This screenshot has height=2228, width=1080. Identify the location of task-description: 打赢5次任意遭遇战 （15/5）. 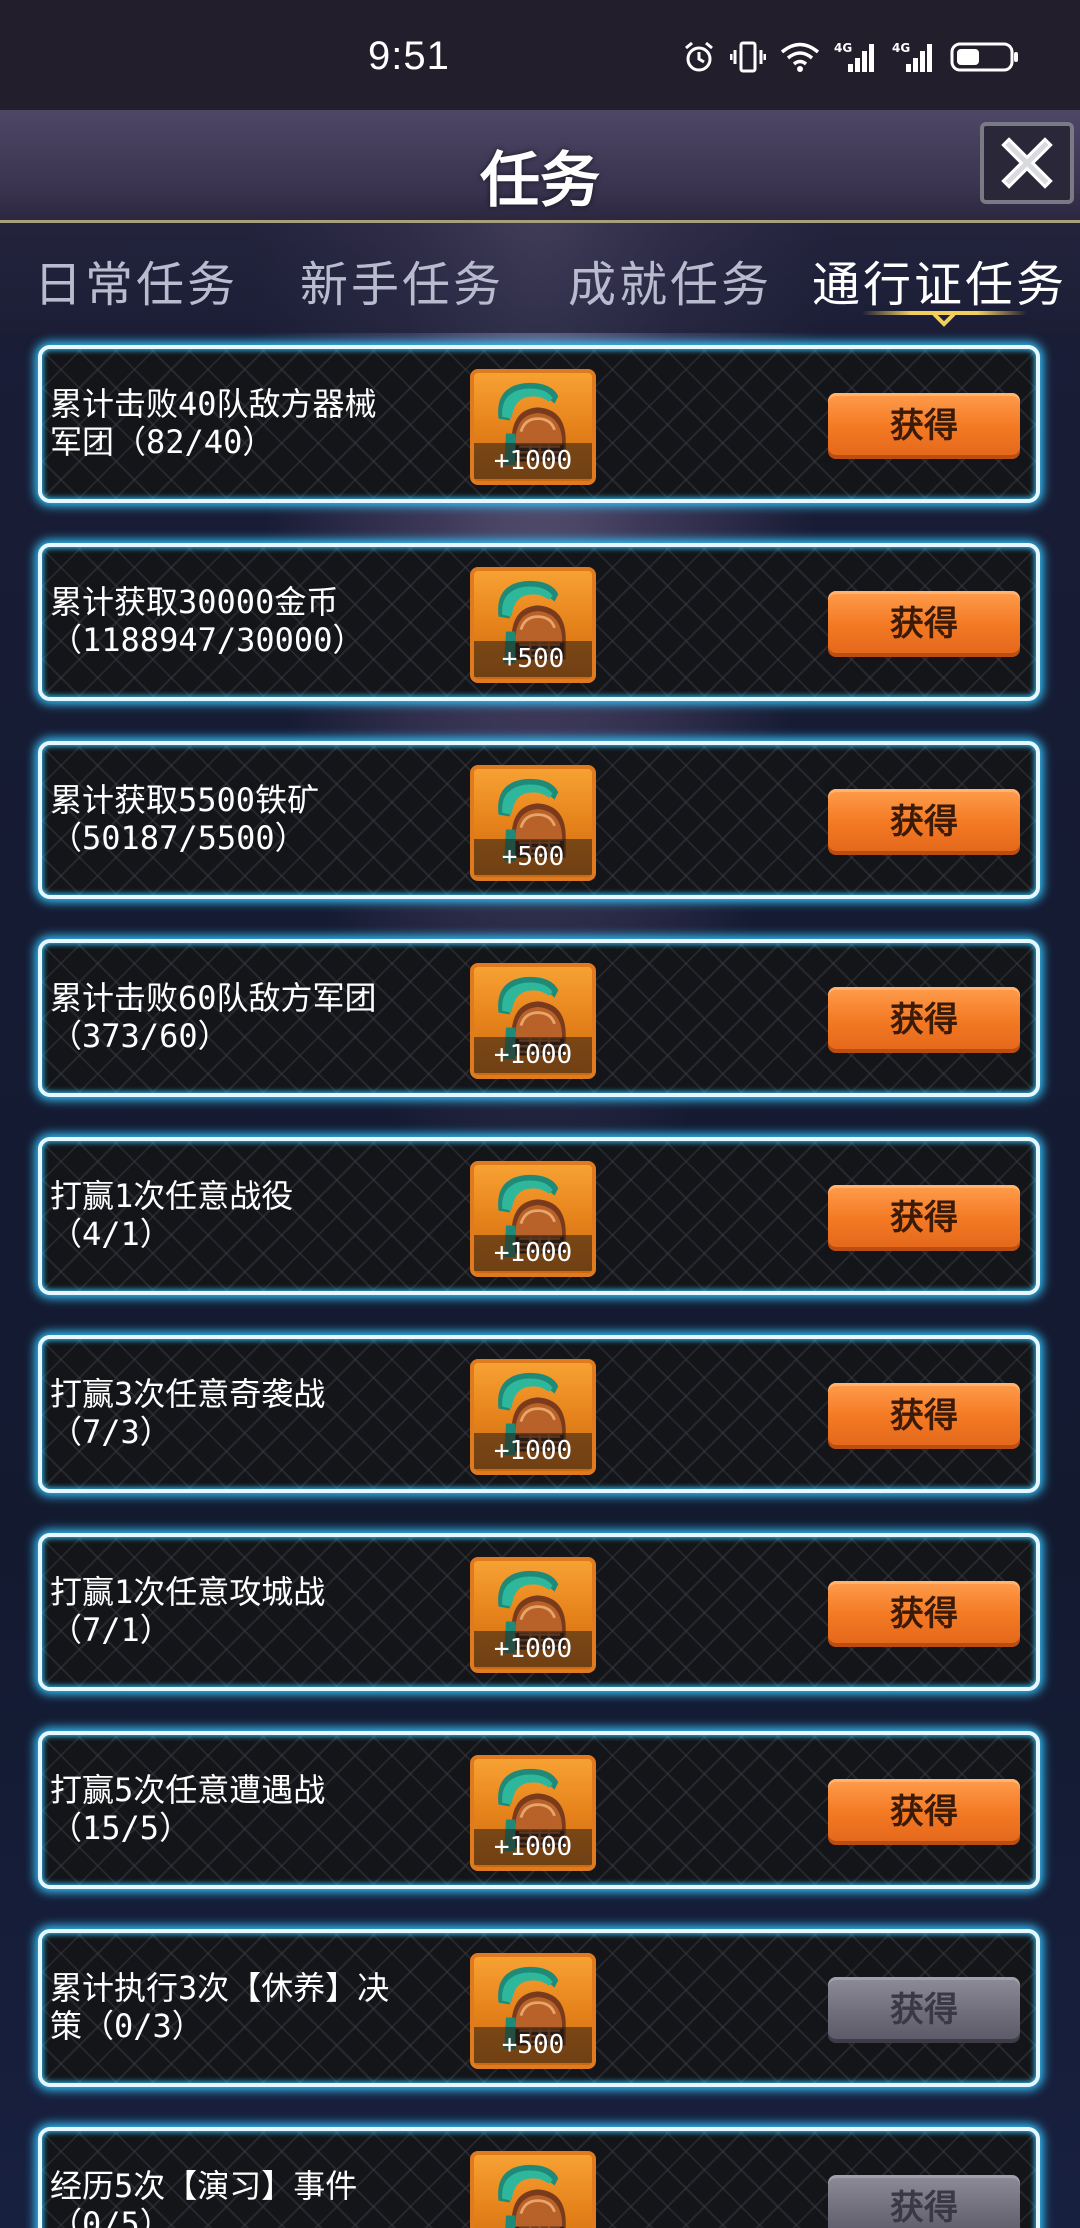
(260, 1809).